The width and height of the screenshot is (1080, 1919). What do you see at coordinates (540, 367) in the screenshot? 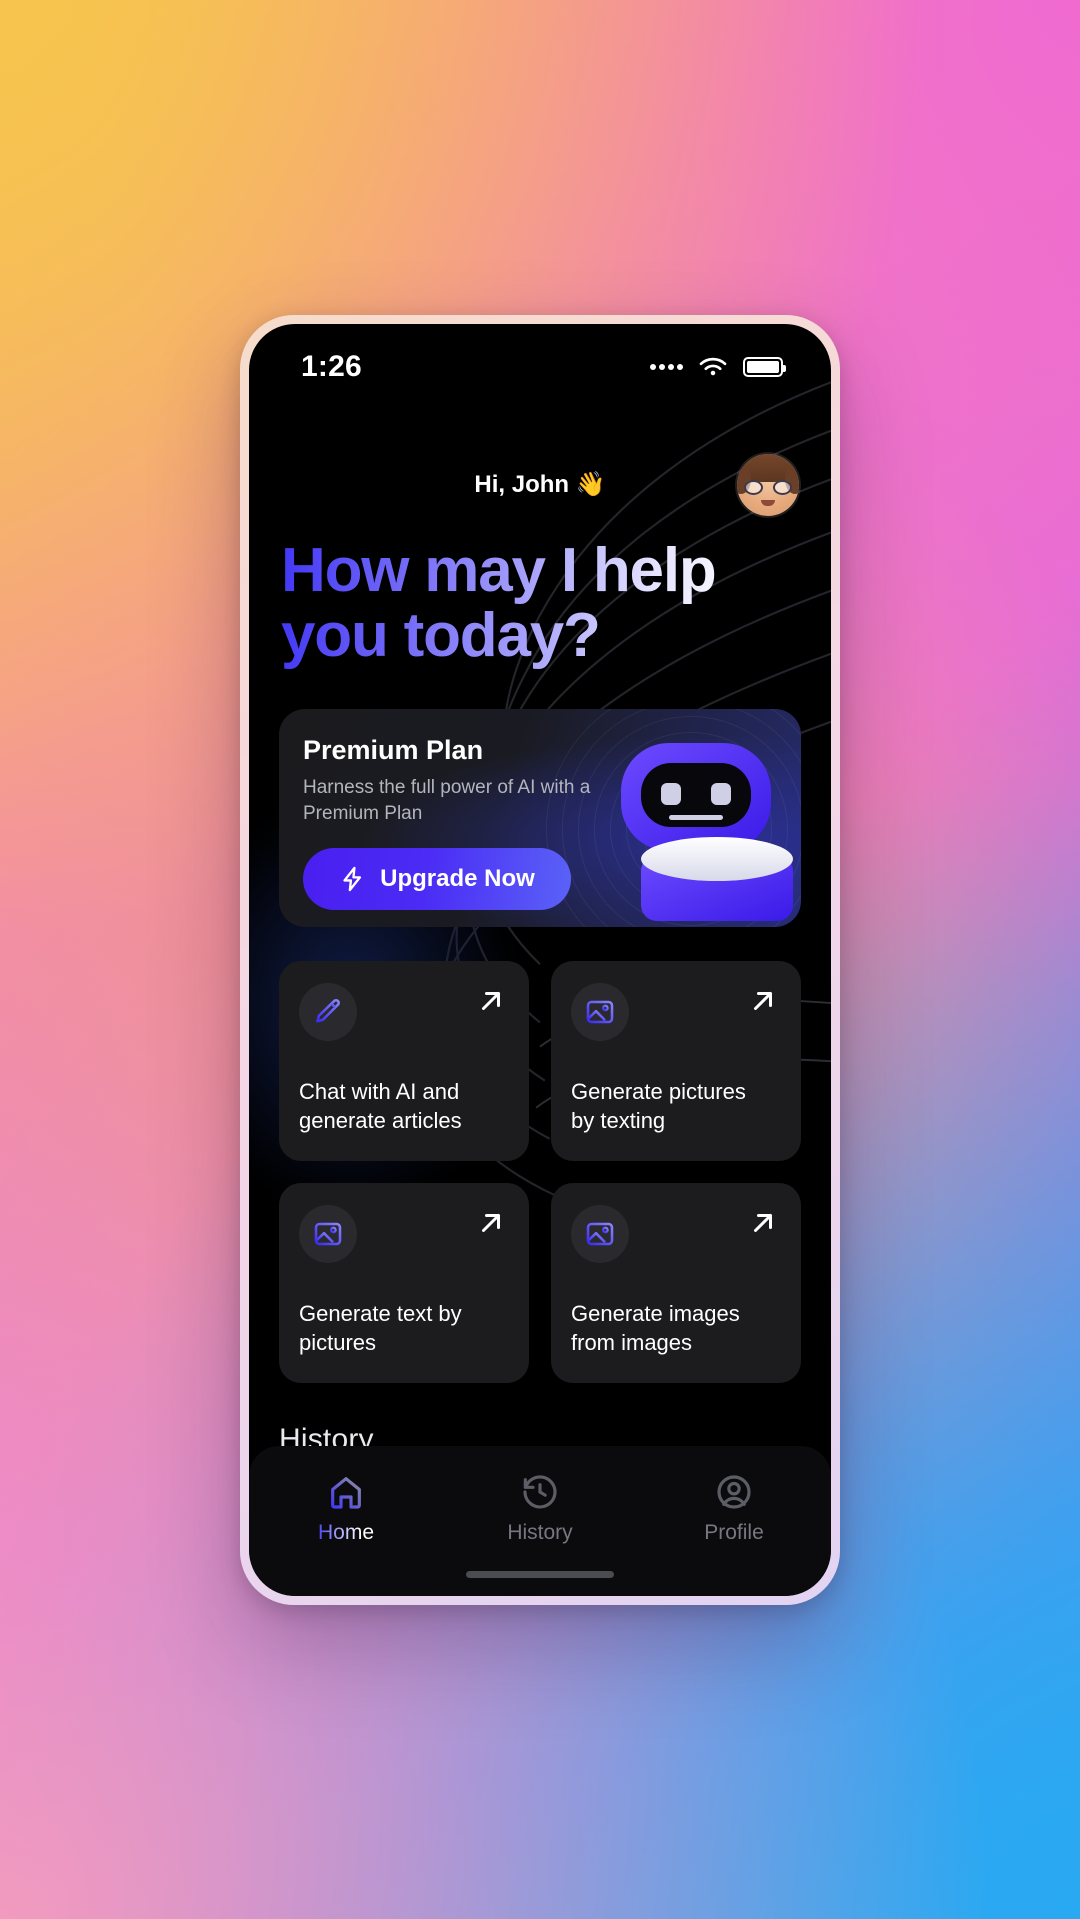
I see `status-bar: 1:26` at bounding box center [540, 367].